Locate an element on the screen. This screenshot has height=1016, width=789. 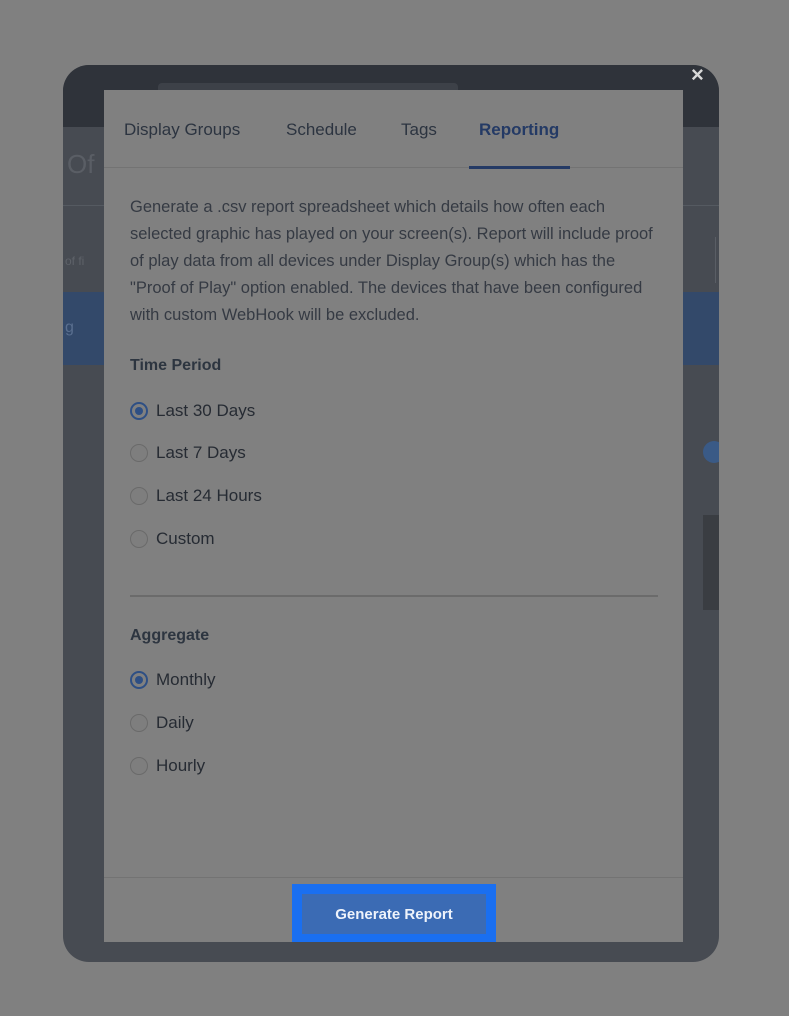
time-period-label: Time Period is located at coordinates (176, 365).